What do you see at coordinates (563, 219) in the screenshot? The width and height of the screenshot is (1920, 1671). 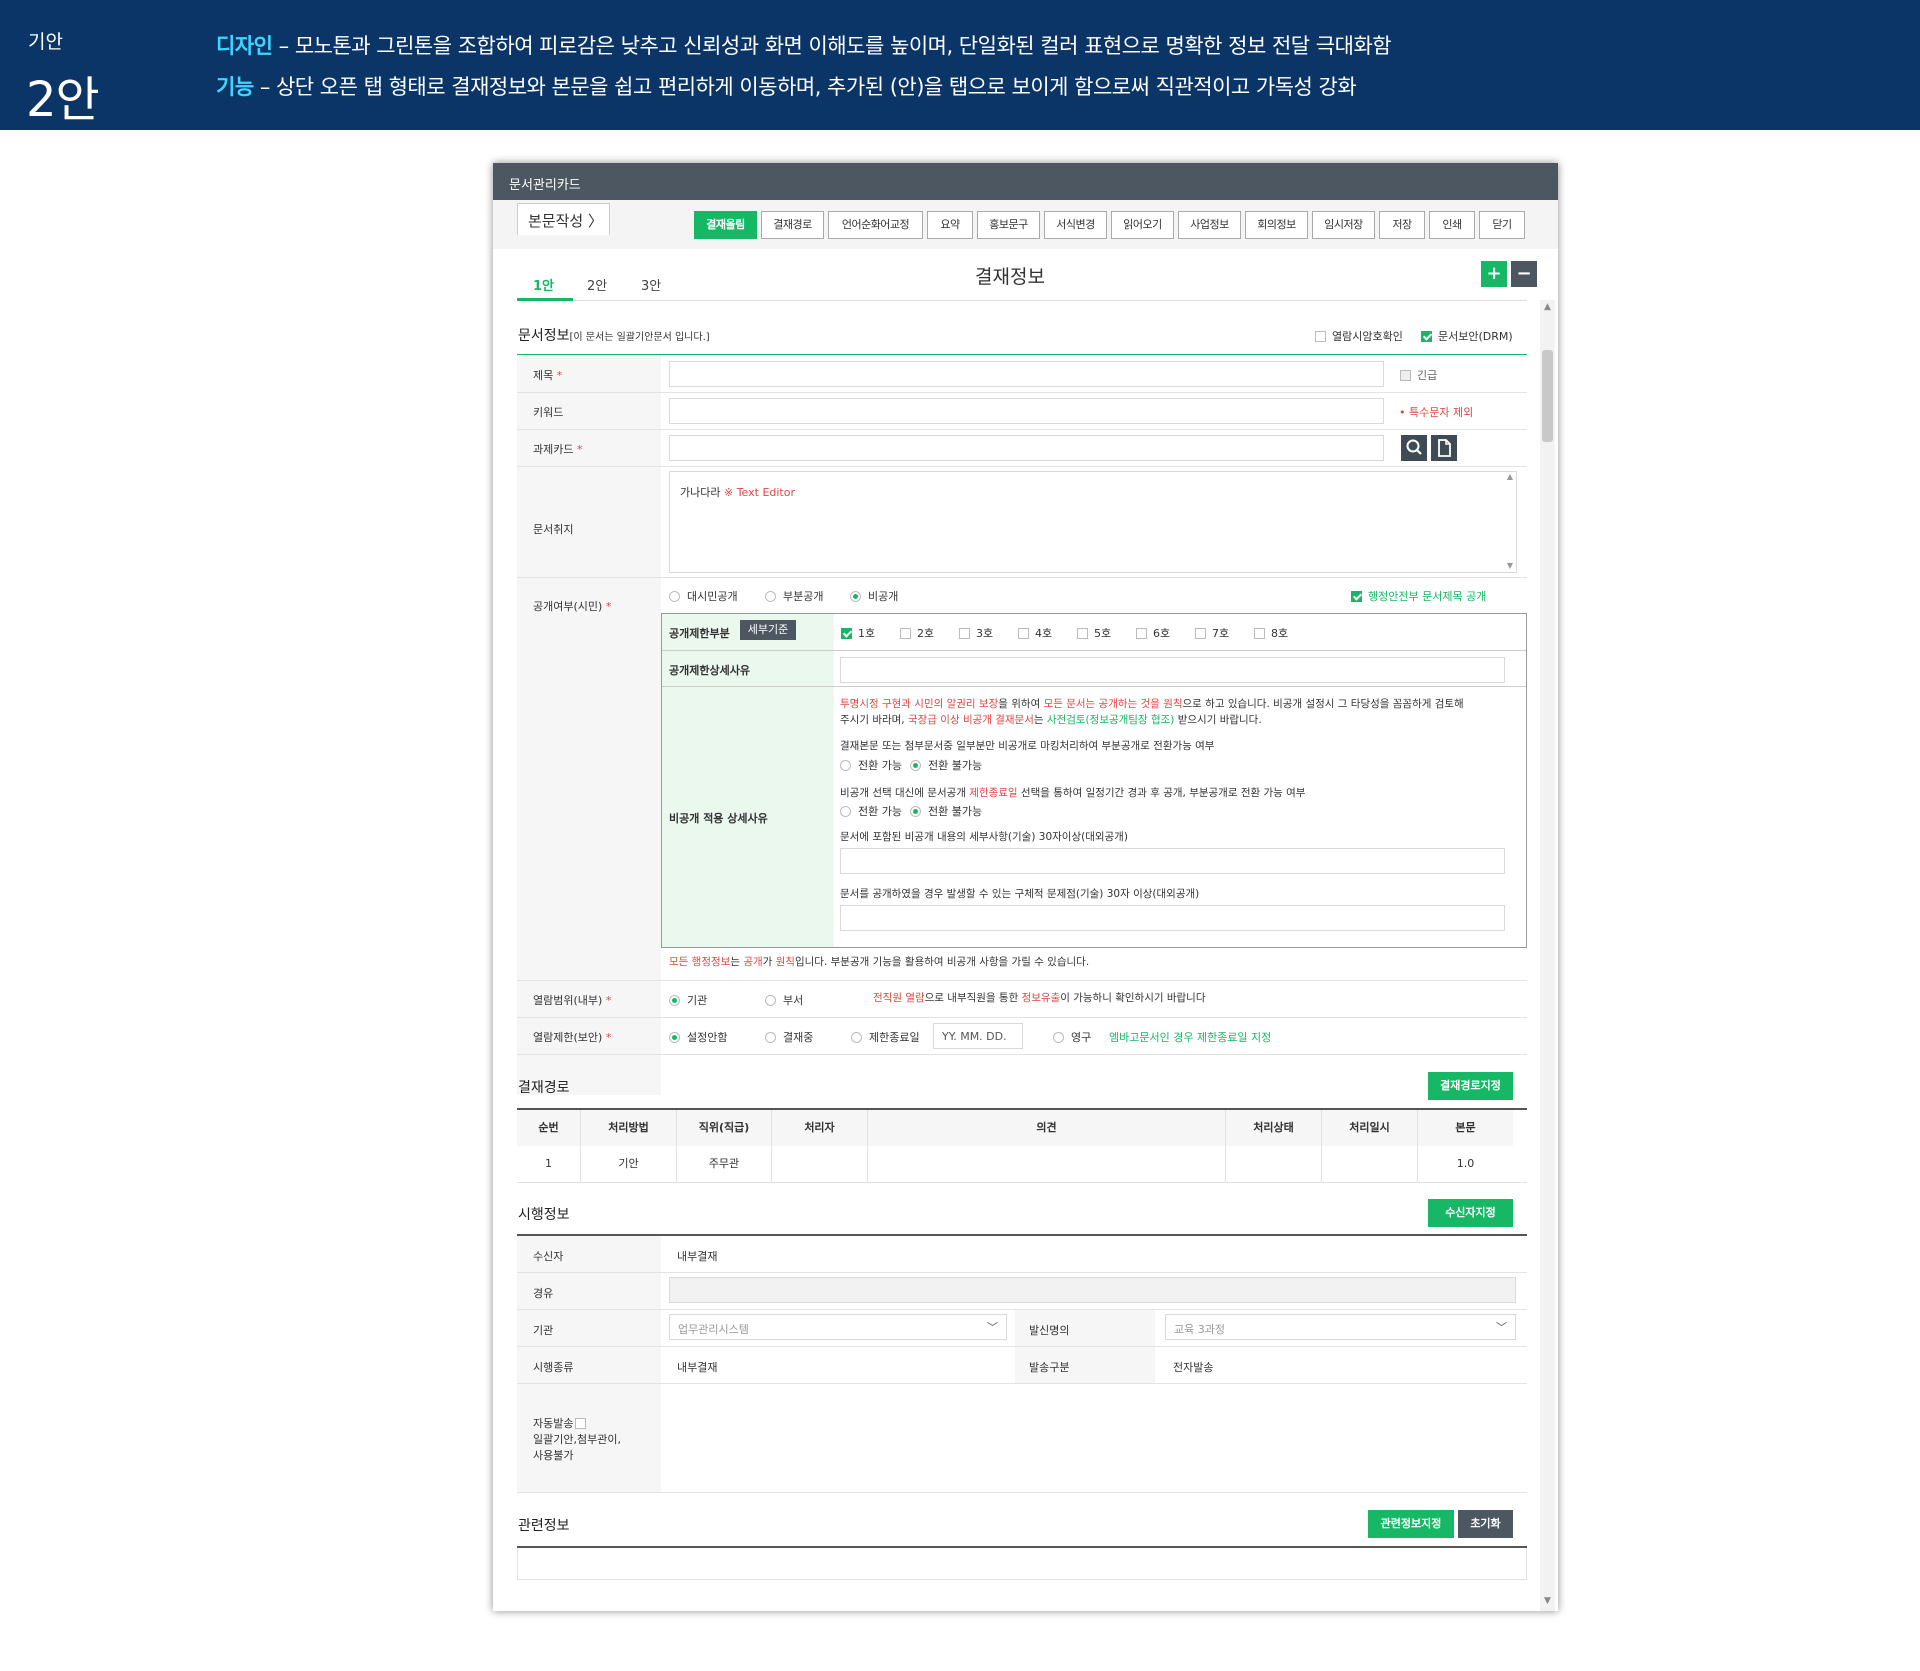 I see `body-write-tab: 본문작성 〉` at bounding box center [563, 219].